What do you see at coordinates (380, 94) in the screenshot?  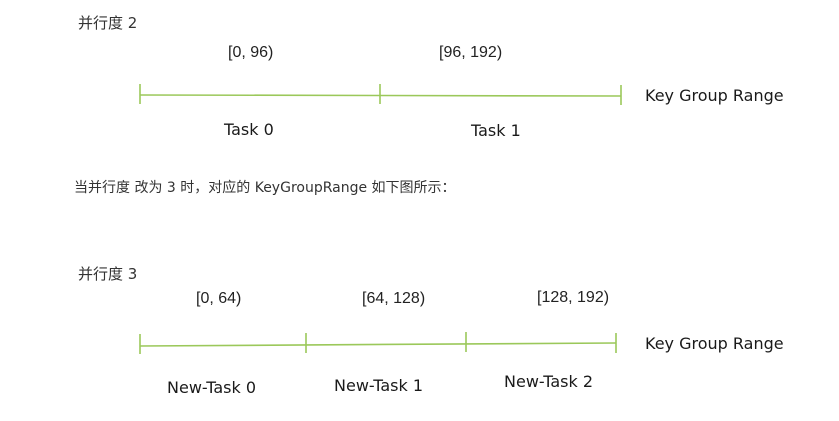 I see `diagram1-axis` at bounding box center [380, 94].